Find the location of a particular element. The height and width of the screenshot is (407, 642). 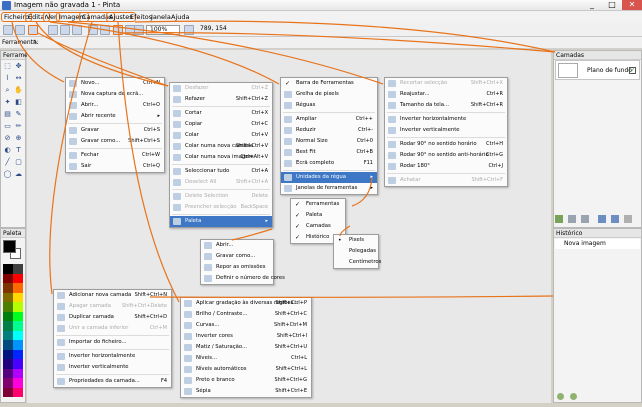

layers-menu-item: Propriedades da camada... F4 is located at coordinates (112, 381).